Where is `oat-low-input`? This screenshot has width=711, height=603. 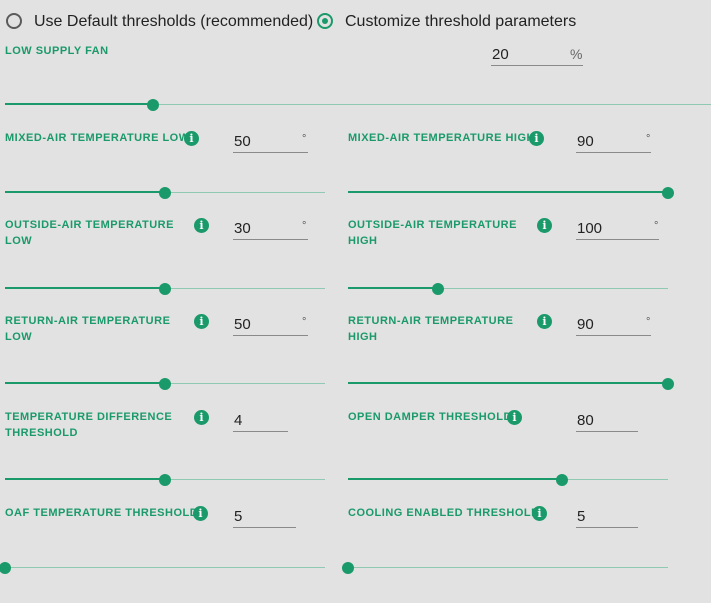 oat-low-input is located at coordinates (270, 229).